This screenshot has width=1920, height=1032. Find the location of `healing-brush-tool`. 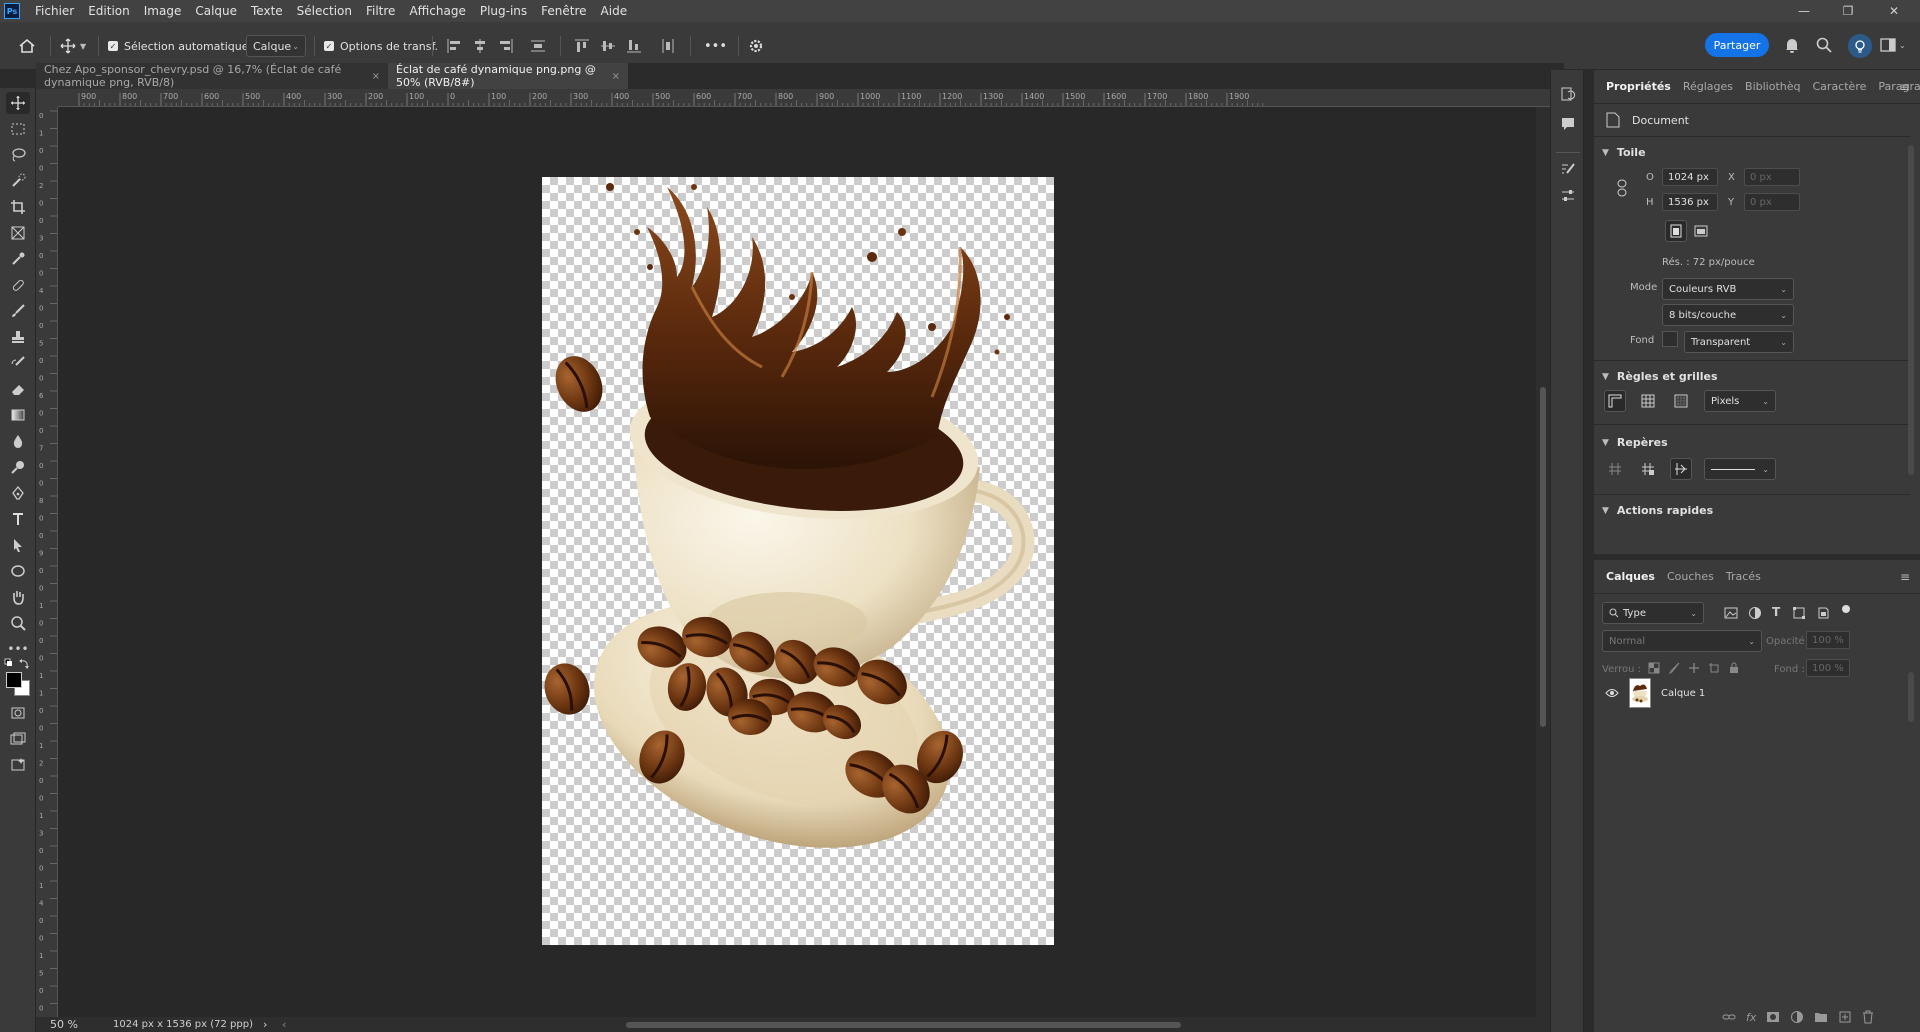

healing-brush-tool is located at coordinates (18, 285).